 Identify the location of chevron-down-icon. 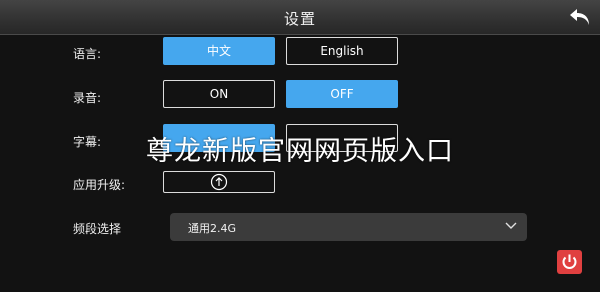
(511, 225).